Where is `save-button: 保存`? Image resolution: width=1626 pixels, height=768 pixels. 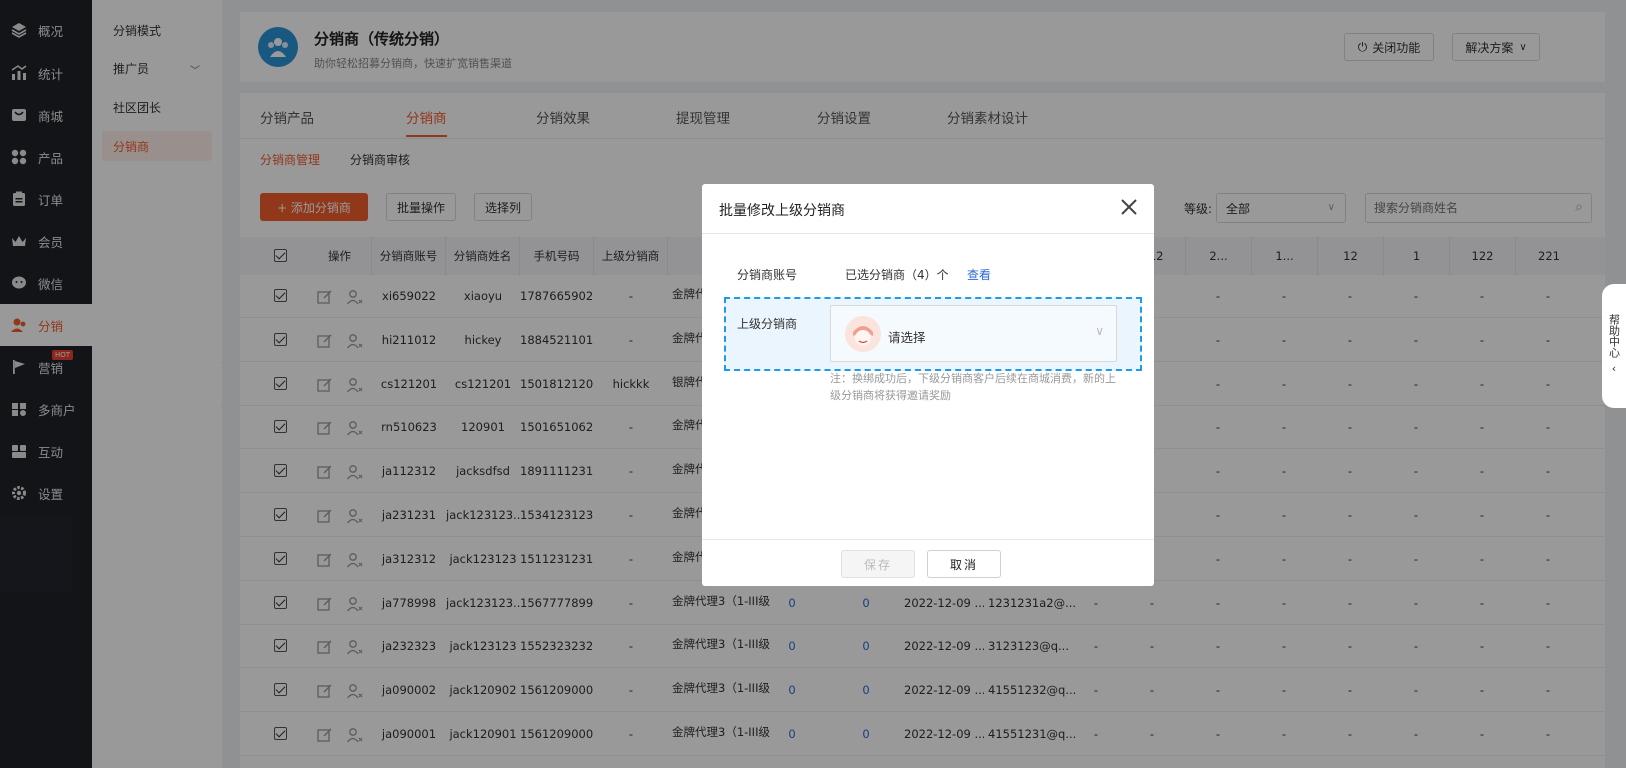 save-button: 保存 is located at coordinates (878, 564).